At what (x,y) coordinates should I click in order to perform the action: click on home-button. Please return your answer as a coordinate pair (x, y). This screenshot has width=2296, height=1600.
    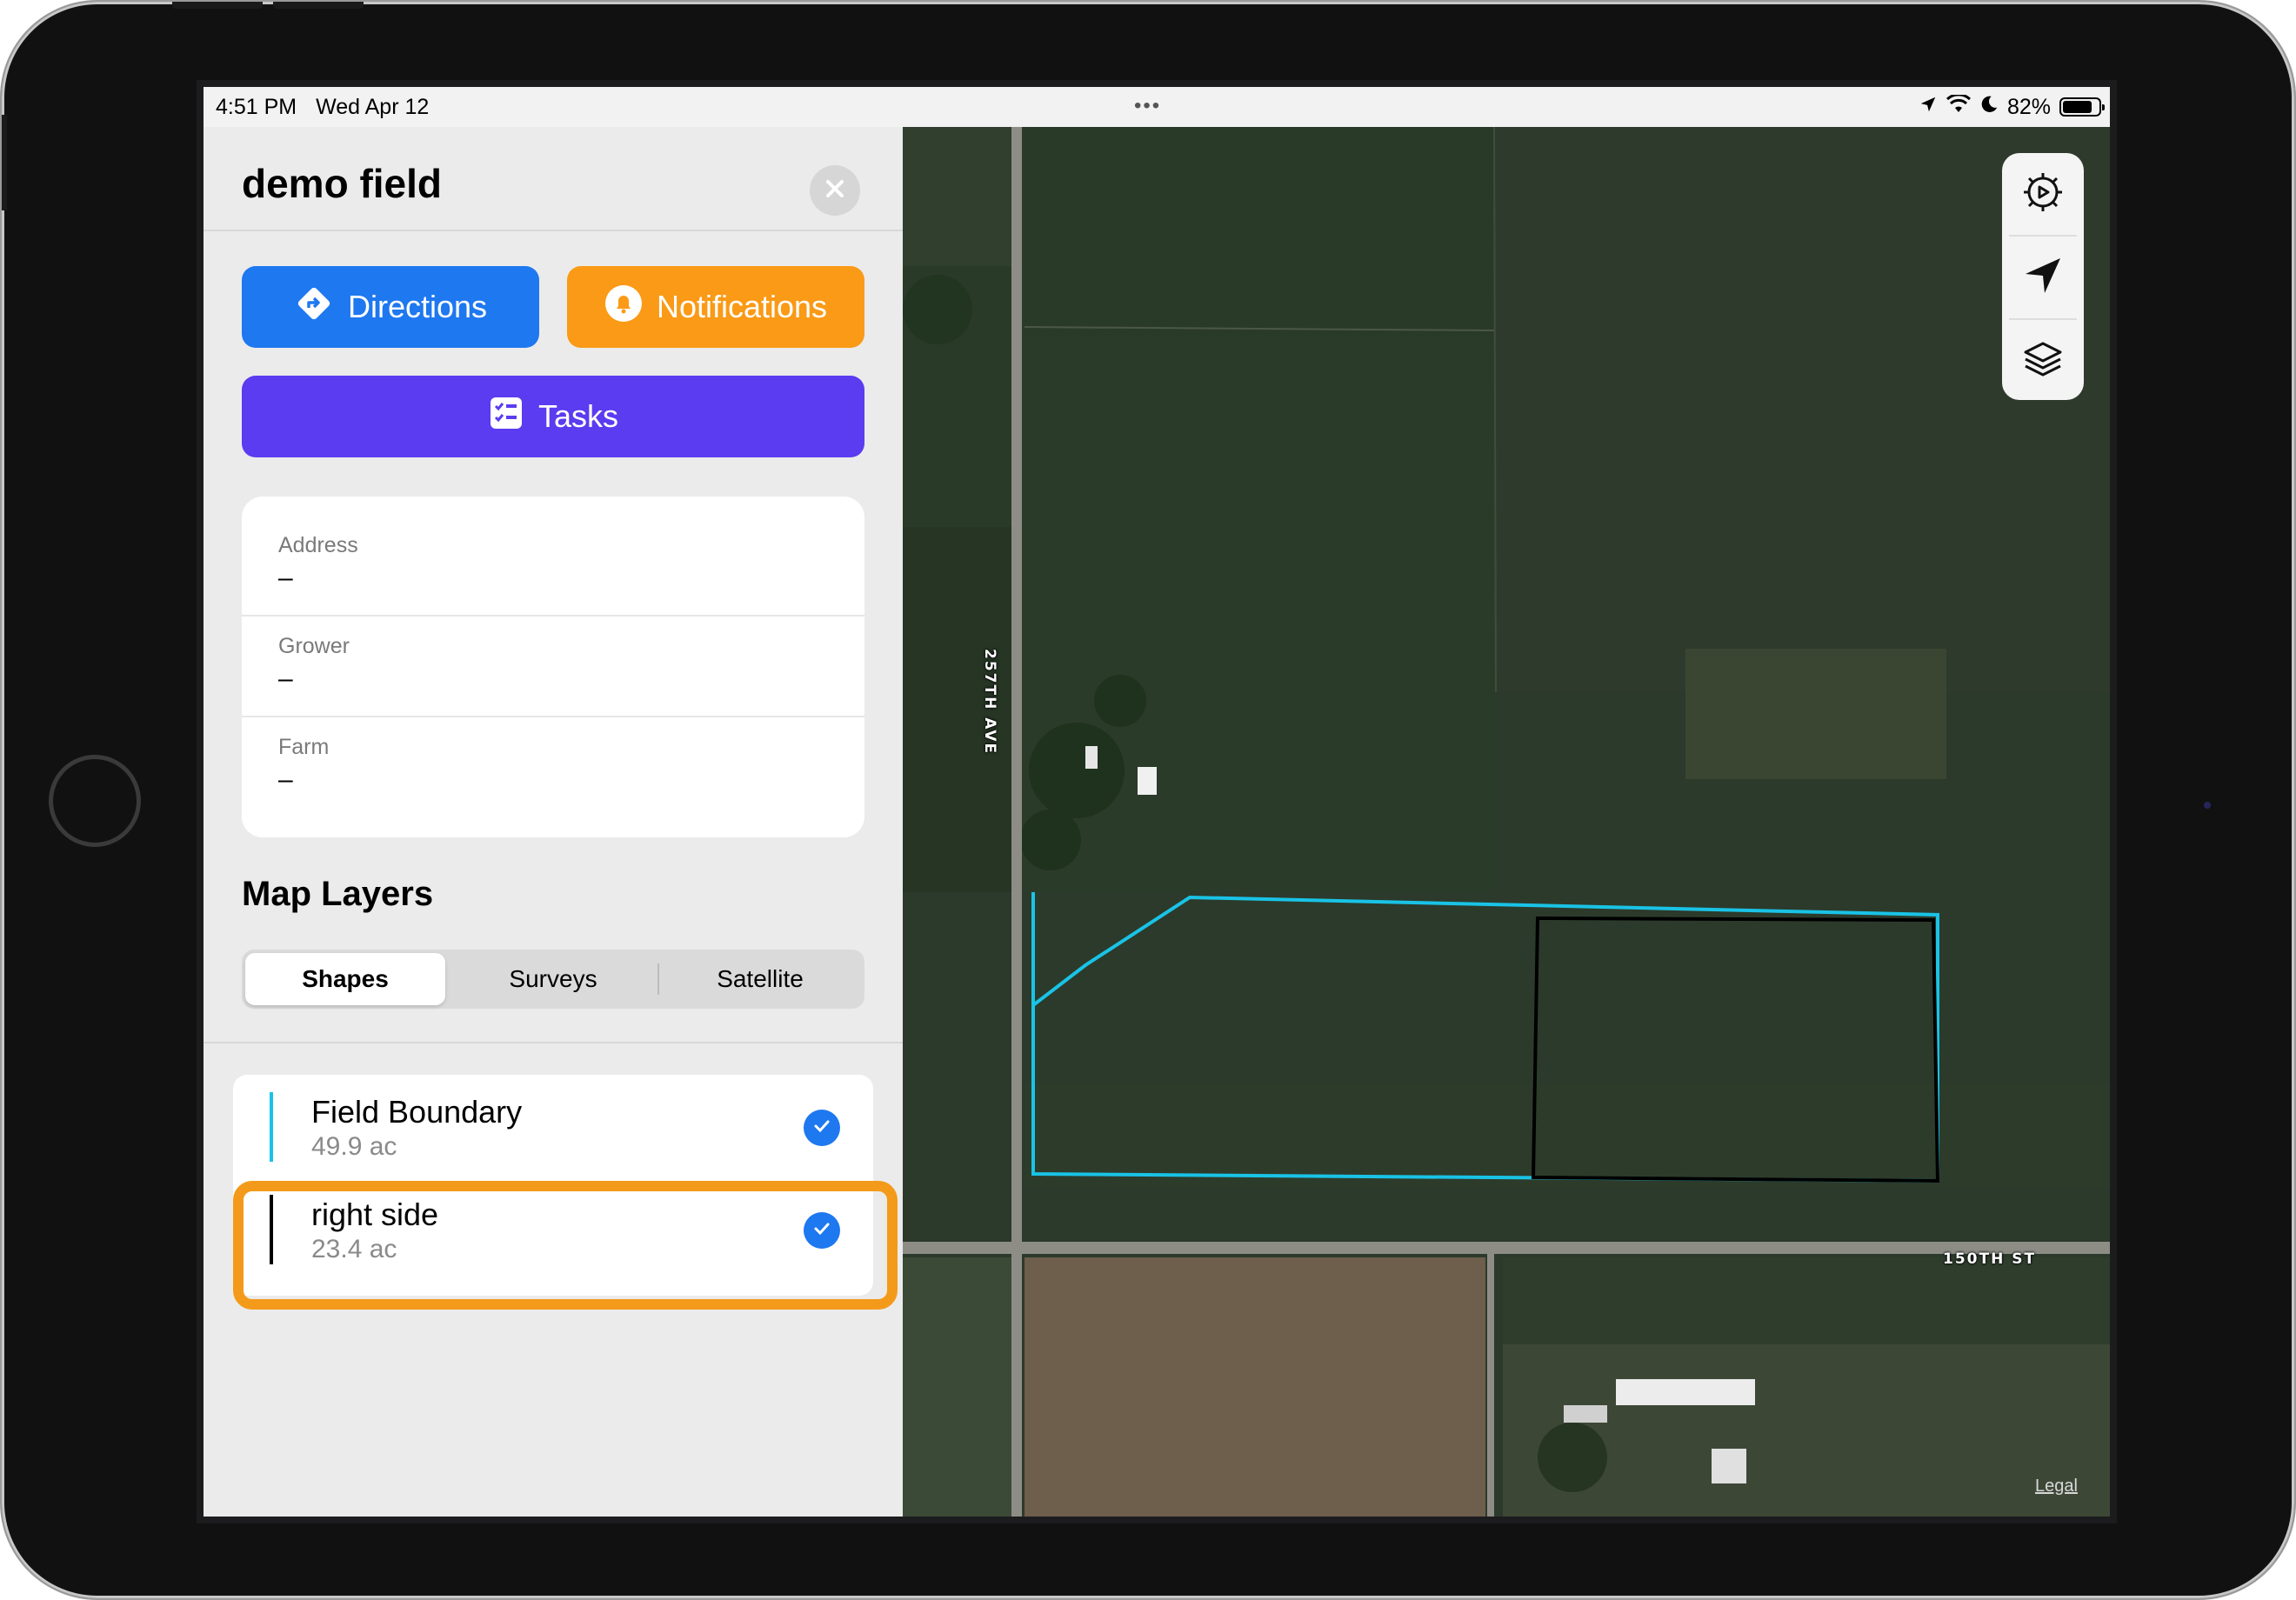
    Looking at the image, I should click on (95, 801).